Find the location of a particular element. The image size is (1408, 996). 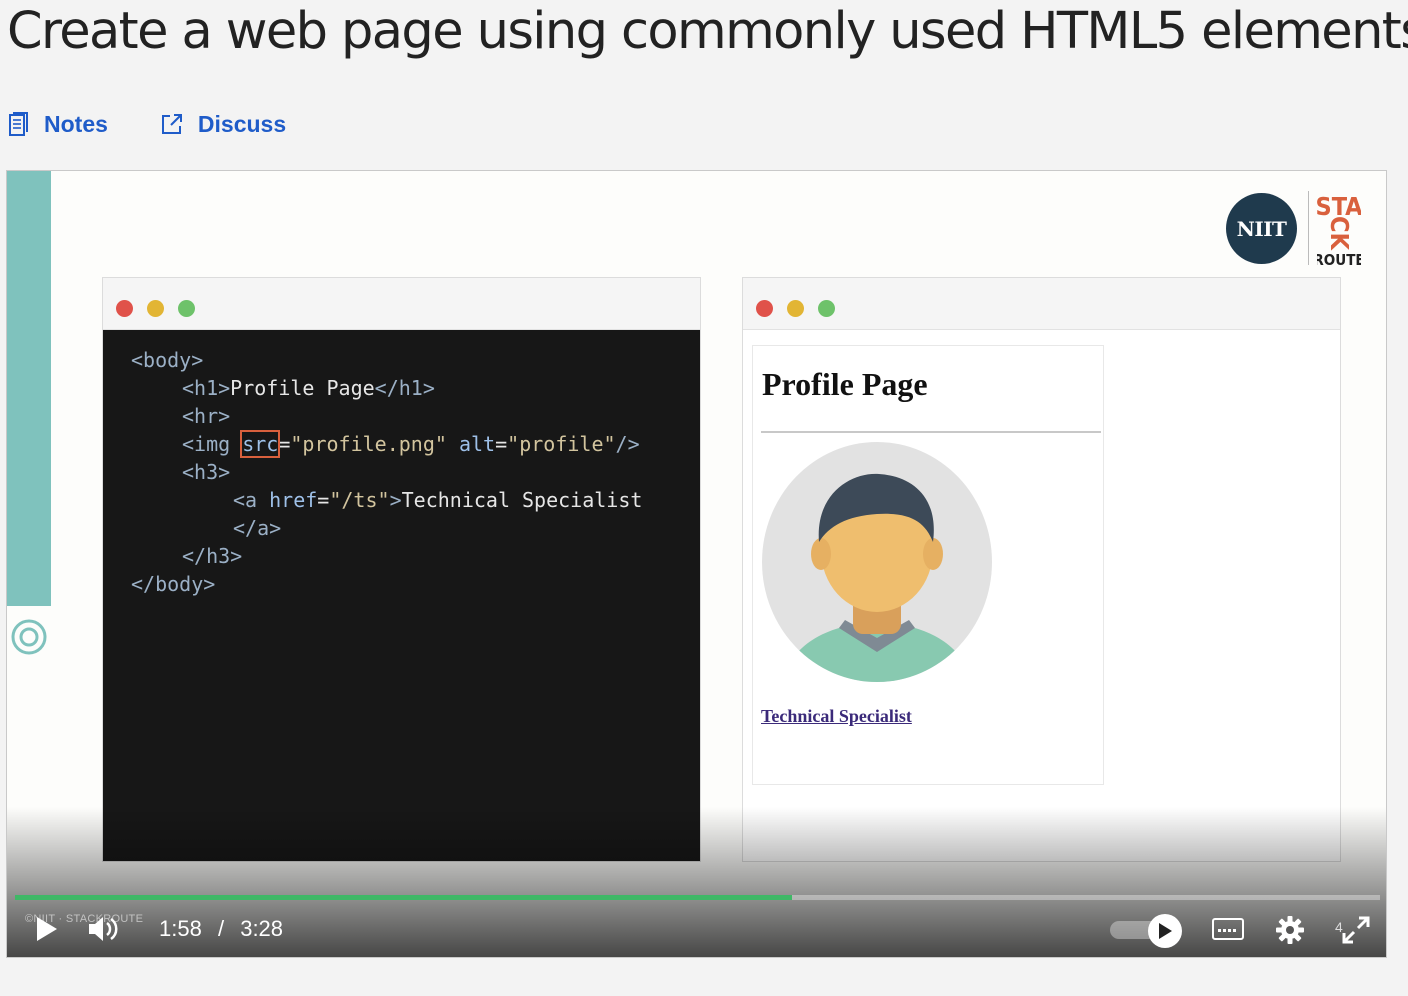

time-display: 1:58 / 3:28 is located at coordinates (221, 929).